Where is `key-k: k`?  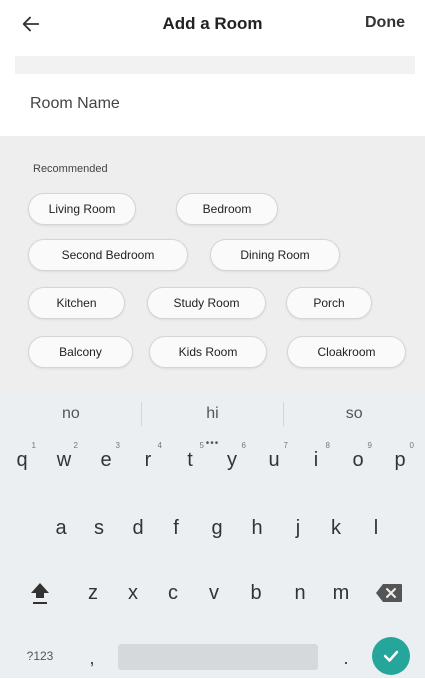 key-k: k is located at coordinates (336, 528).